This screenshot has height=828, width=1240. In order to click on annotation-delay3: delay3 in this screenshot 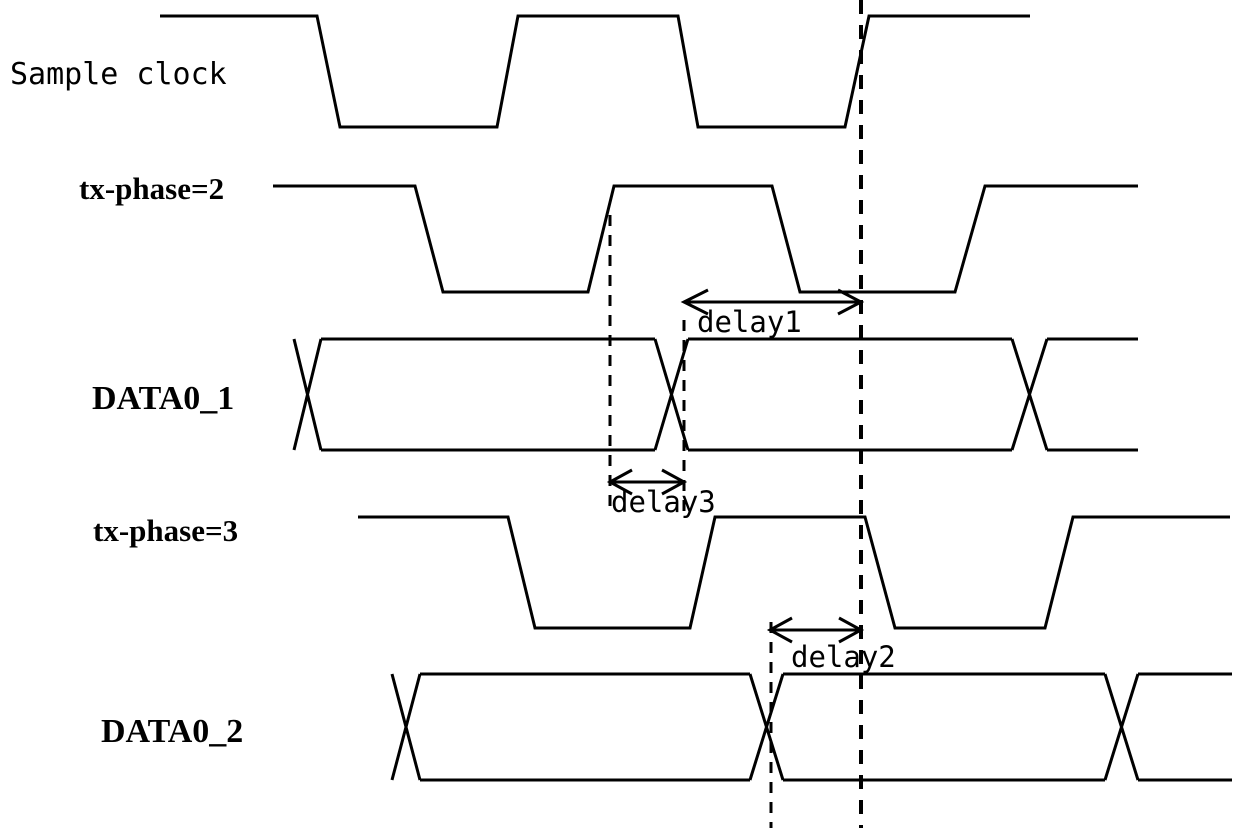, I will do `click(661, 493)`.